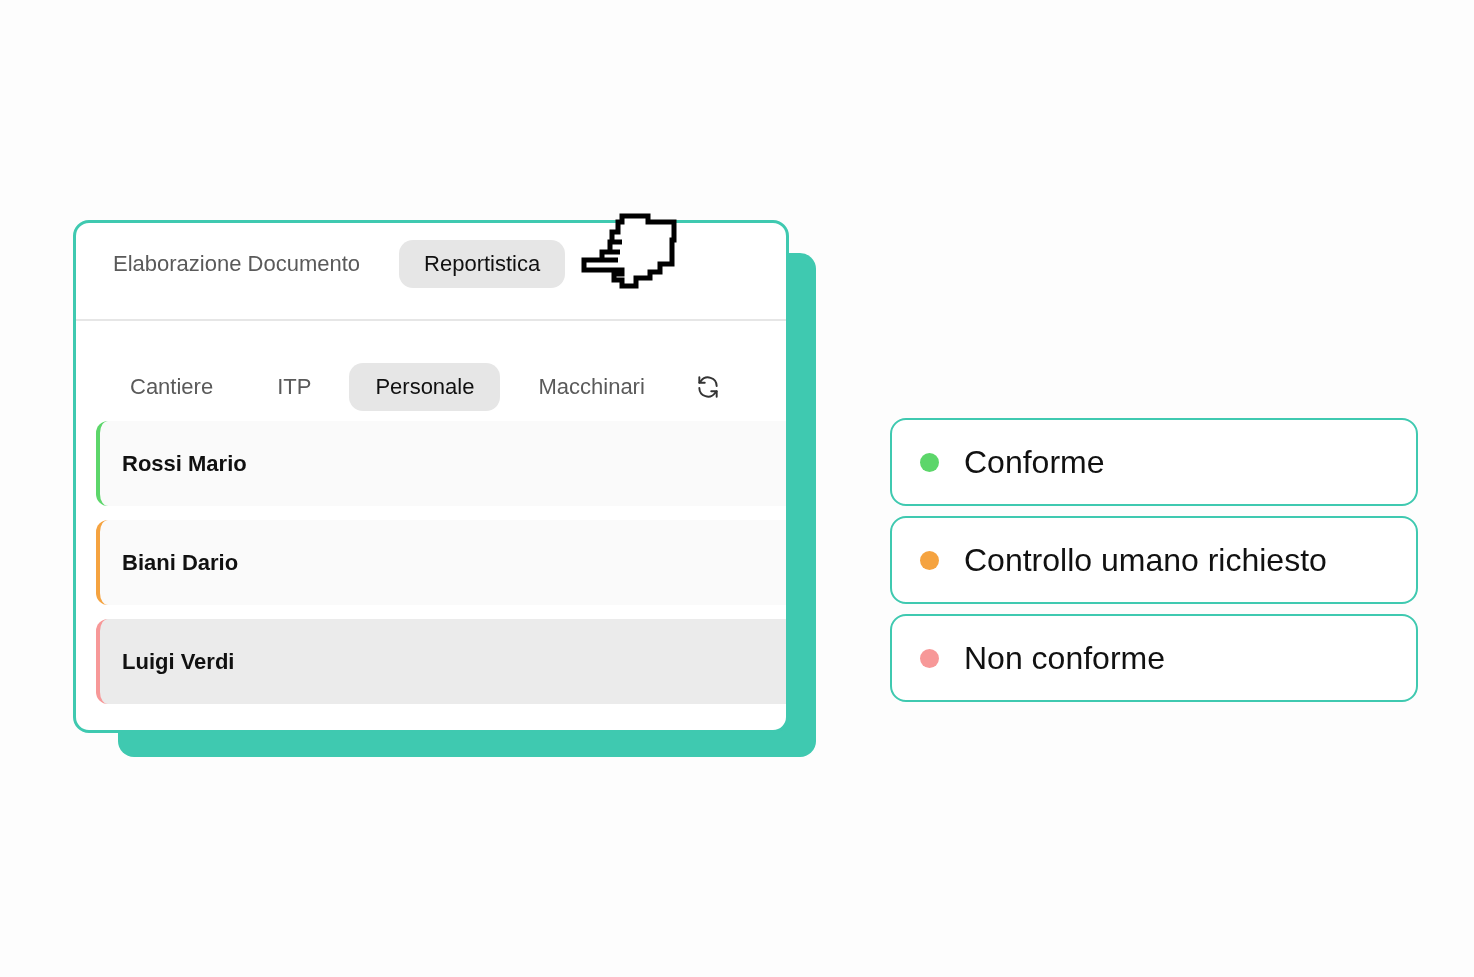 This screenshot has height=977, width=1474. Describe the element at coordinates (441, 562) in the screenshot. I see `person-row: Biani Dario` at that location.